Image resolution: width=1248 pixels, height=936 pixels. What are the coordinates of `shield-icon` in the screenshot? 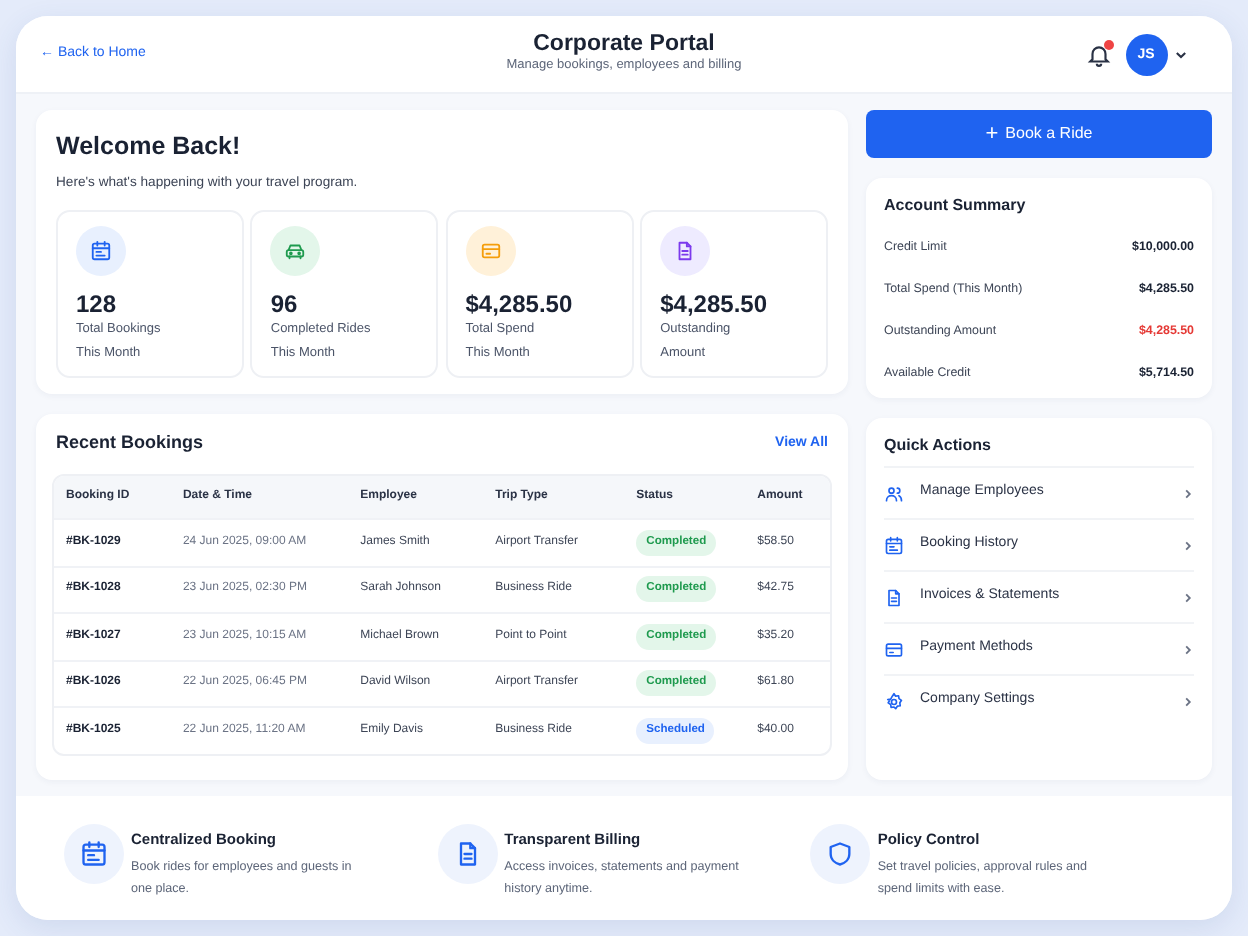 It's located at (840, 854).